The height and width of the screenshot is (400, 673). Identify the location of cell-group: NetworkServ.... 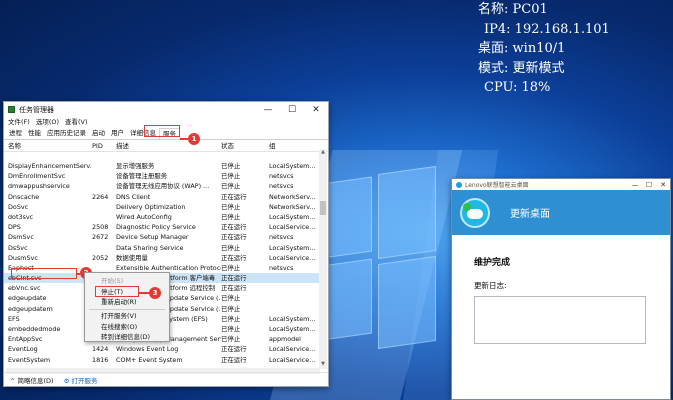
(292, 196).